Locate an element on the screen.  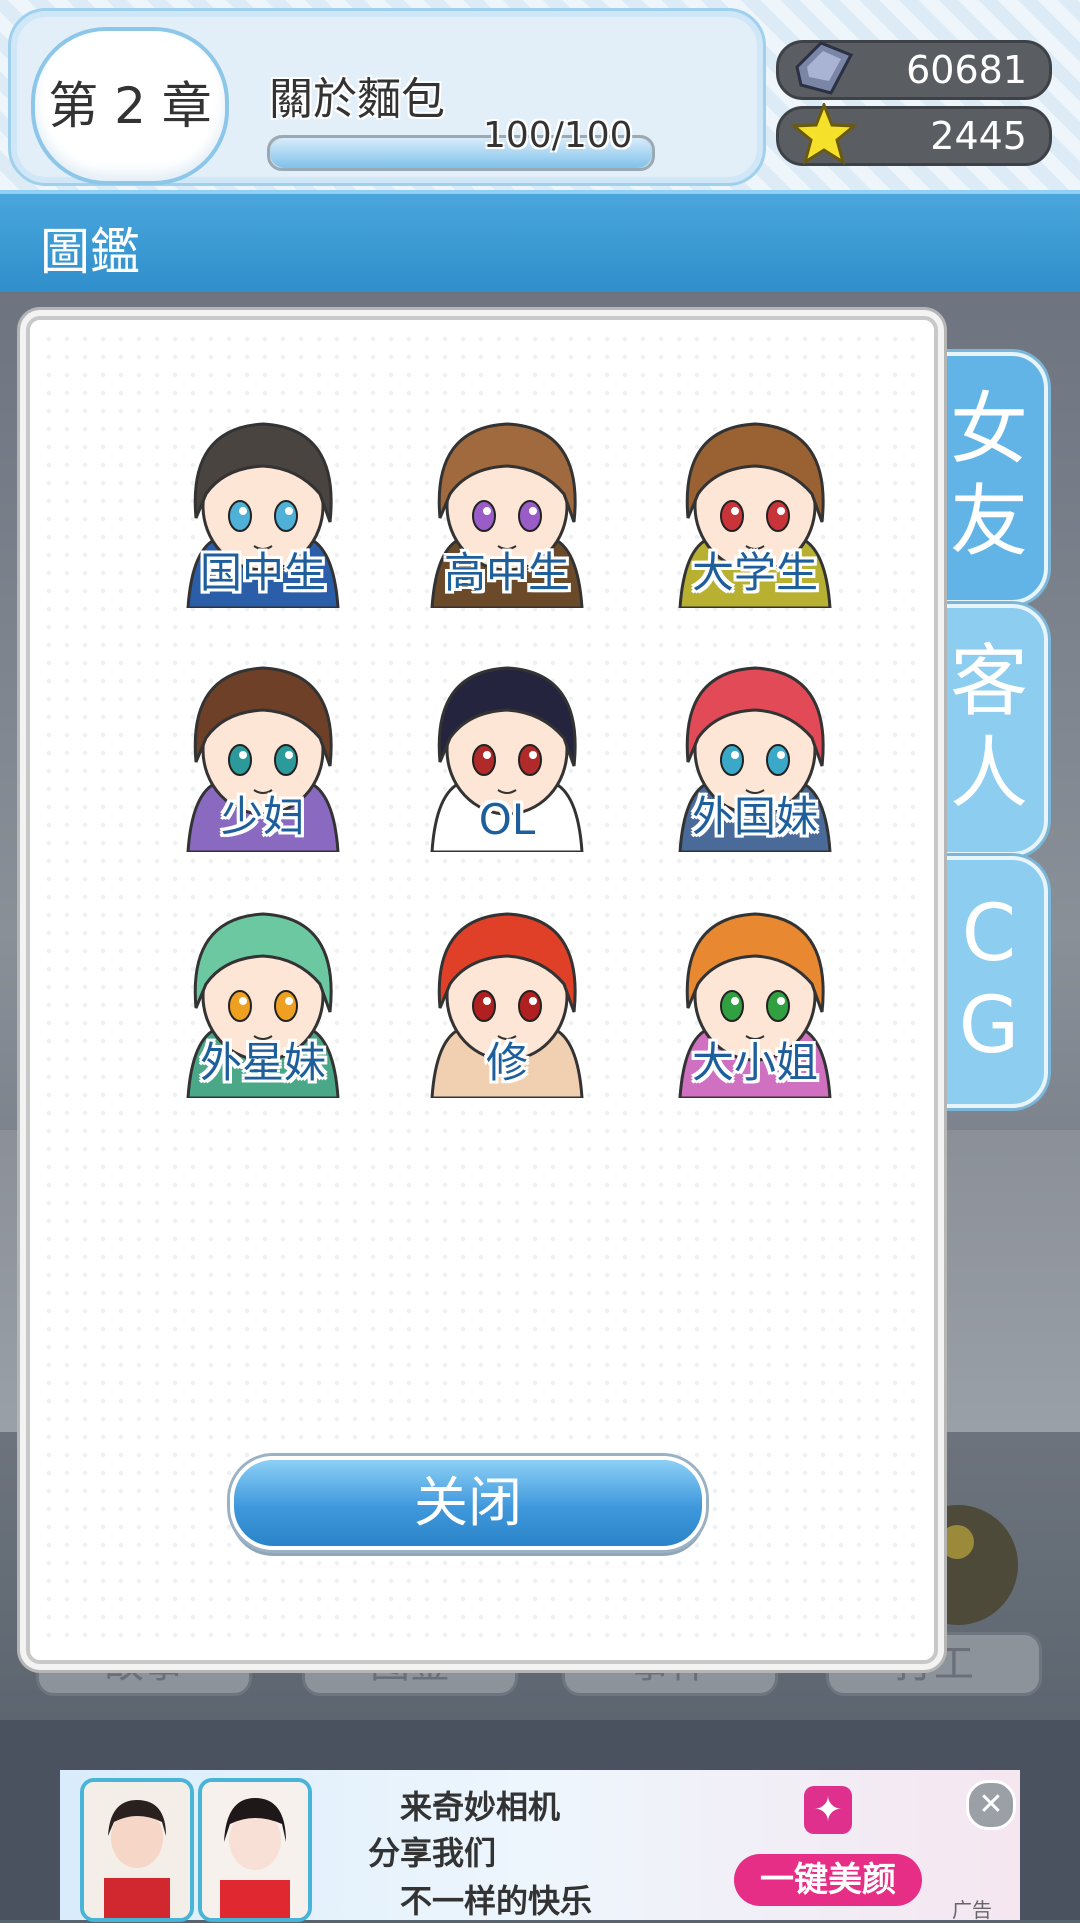
tab-cg: C G is located at coordinates (989, 982).